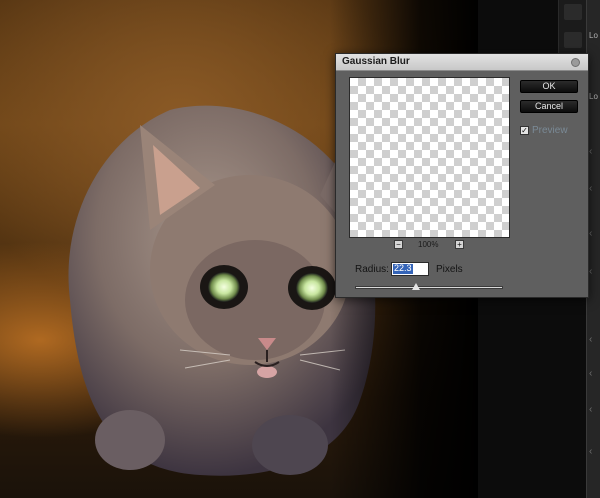  Describe the element at coordinates (415, 286) in the screenshot. I see `radius-slider-thumb` at that location.